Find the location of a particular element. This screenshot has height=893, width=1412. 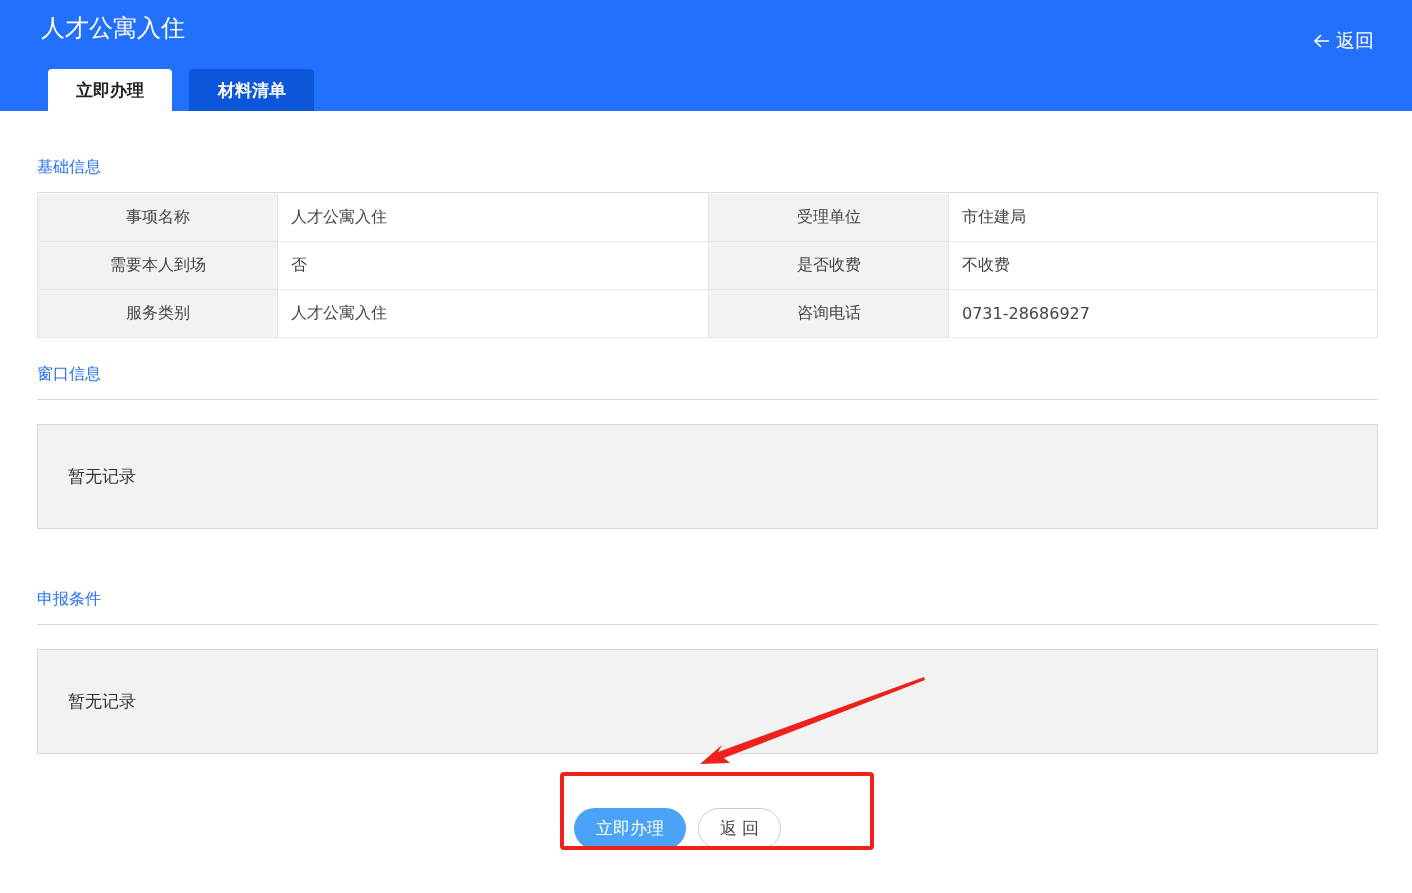

tab: 材料清单 is located at coordinates (251, 90).